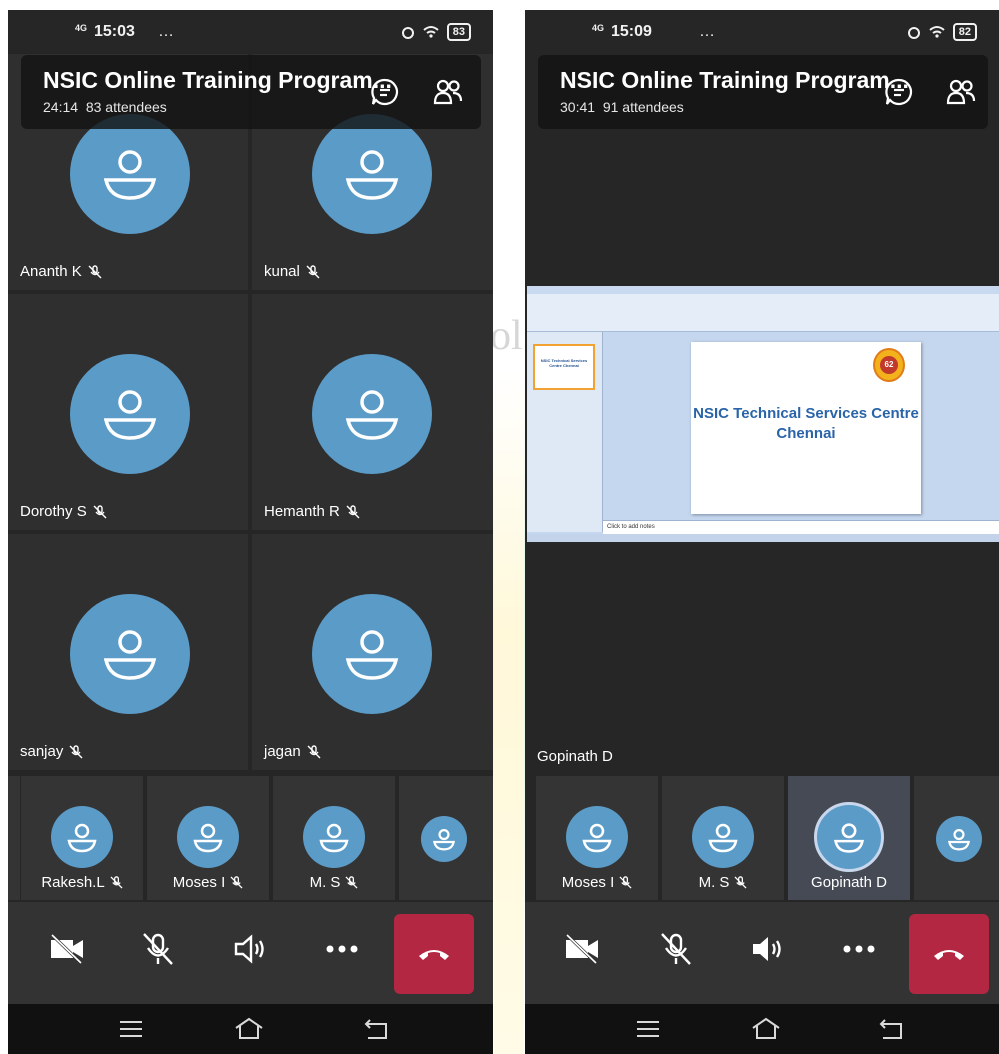 Image resolution: width=999 pixels, height=1054 pixels. I want to click on attendee-count: 91 attendees, so click(643, 107).